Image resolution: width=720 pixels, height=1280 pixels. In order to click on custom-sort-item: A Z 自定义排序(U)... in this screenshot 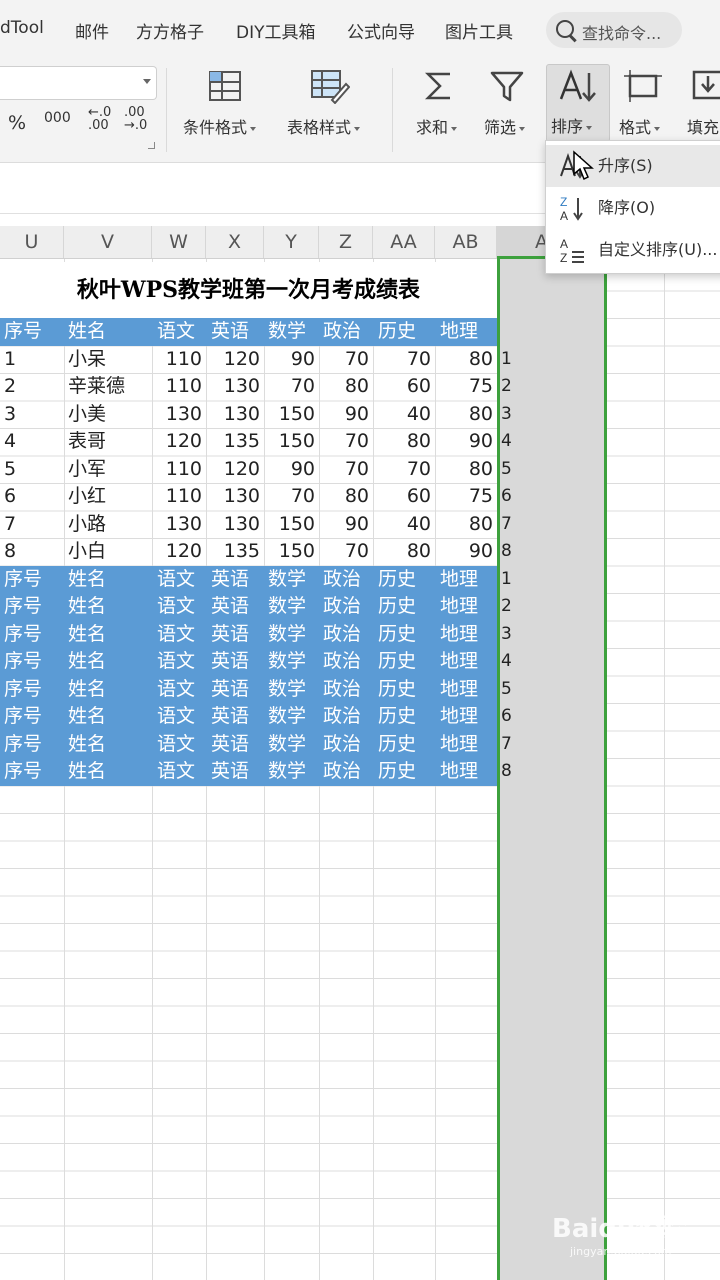, I will do `click(633, 250)`.